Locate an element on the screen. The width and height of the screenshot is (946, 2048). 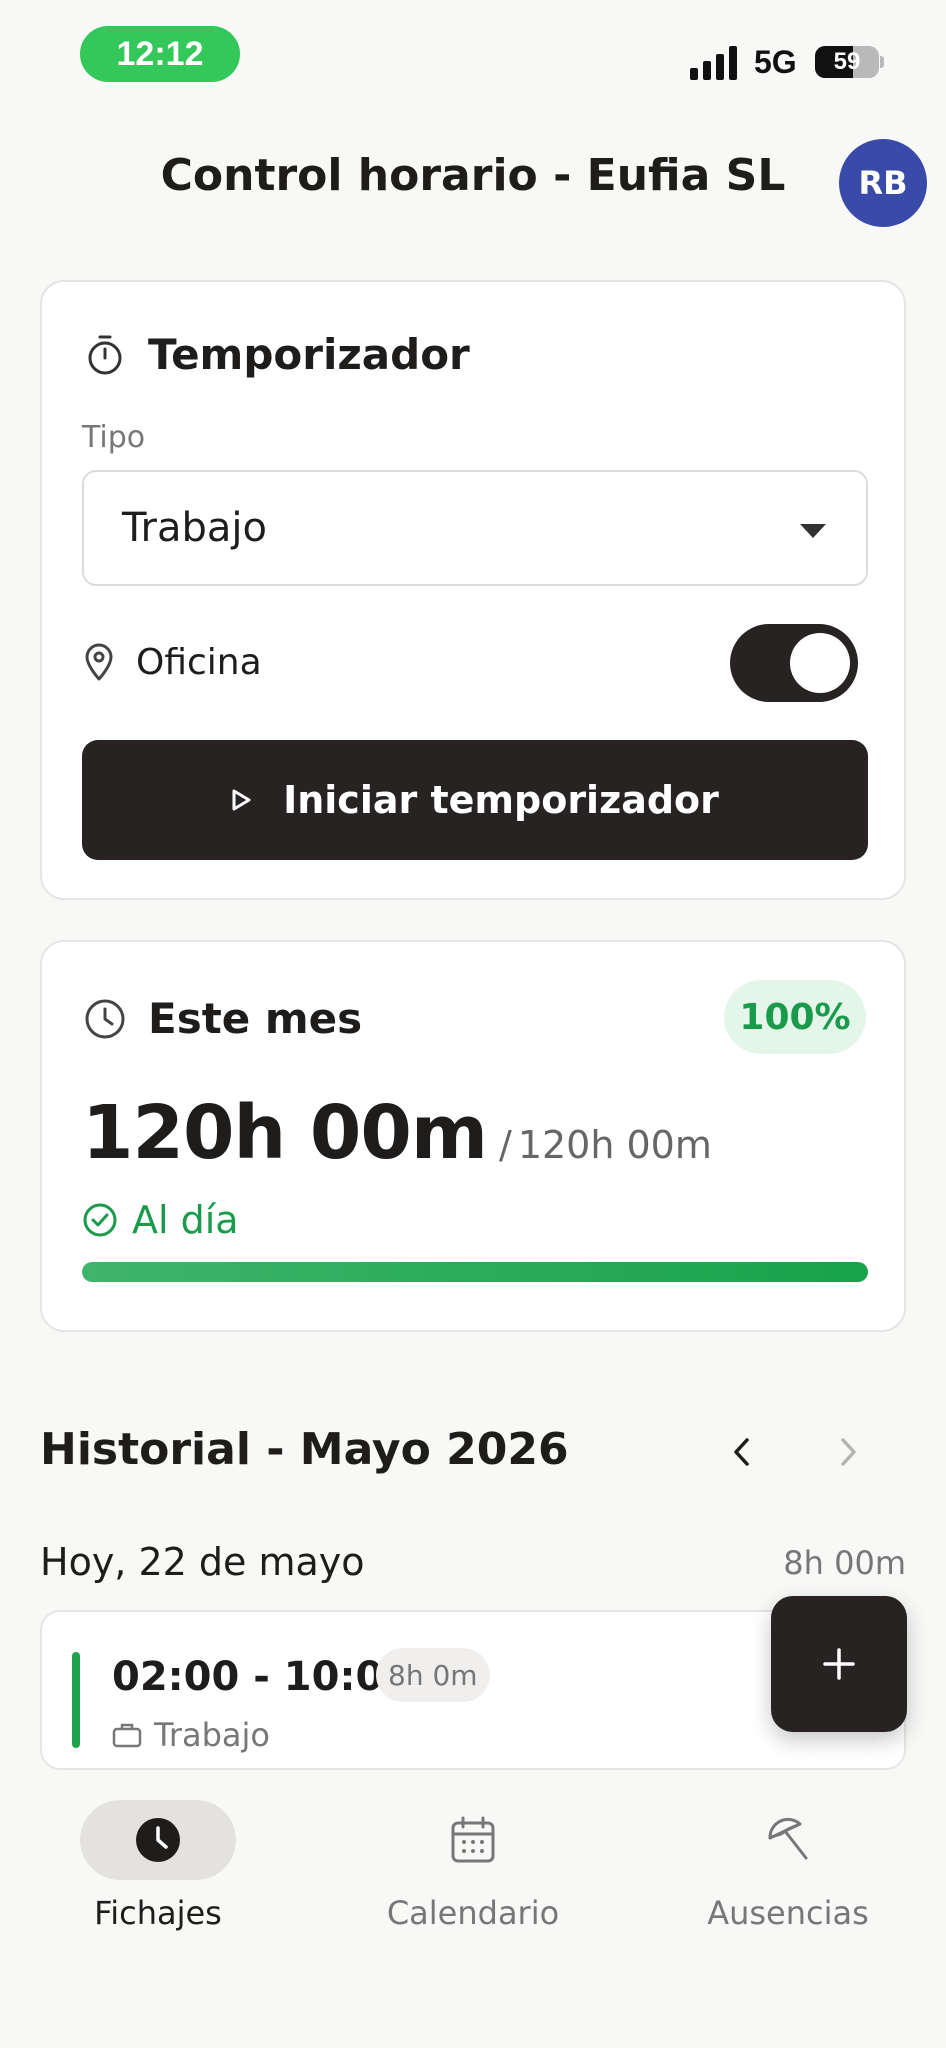
avatar: RB is located at coordinates (883, 183).